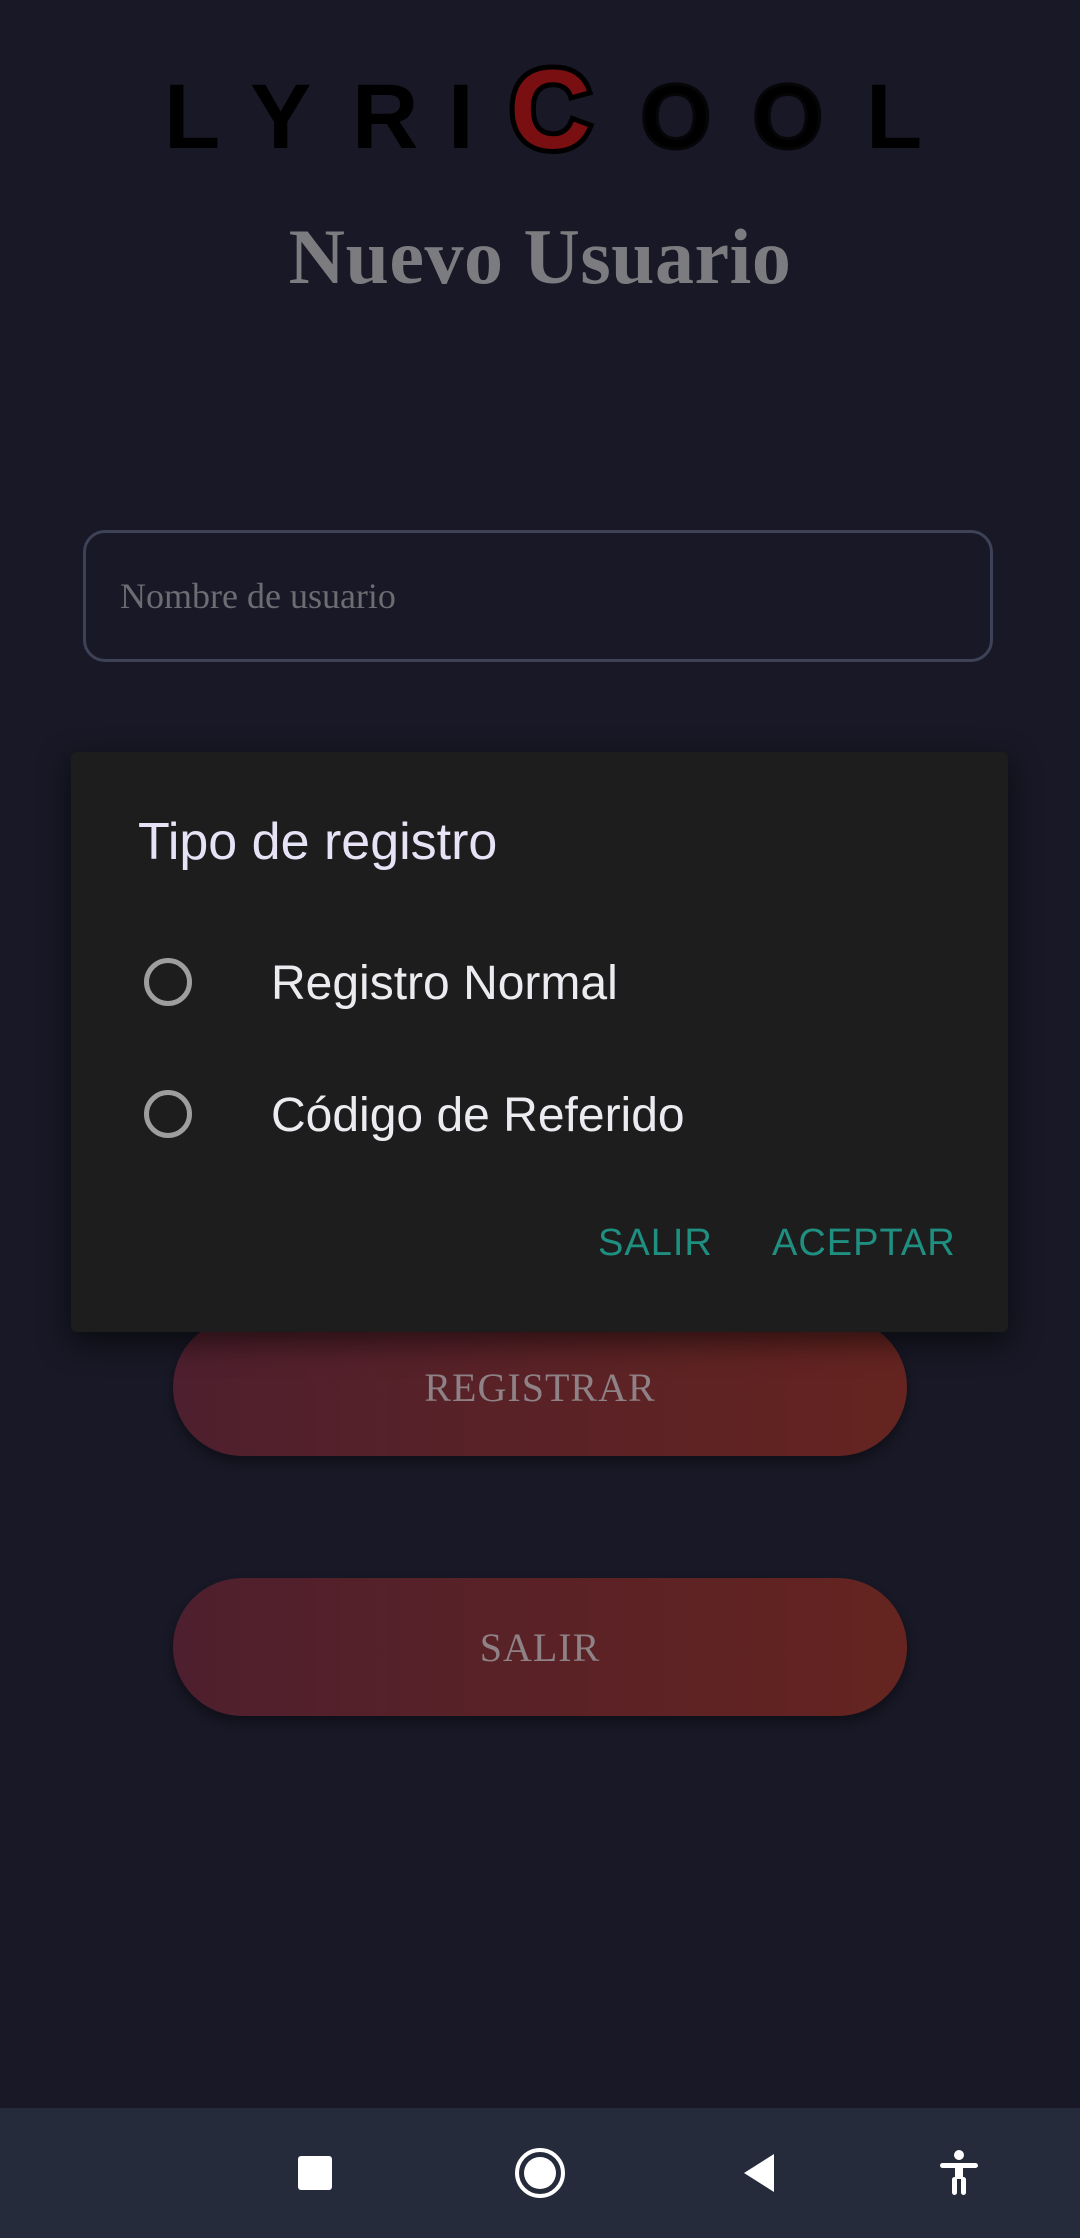 The height and width of the screenshot is (2238, 1080). I want to click on accessibility-icon, so click(959, 2172).